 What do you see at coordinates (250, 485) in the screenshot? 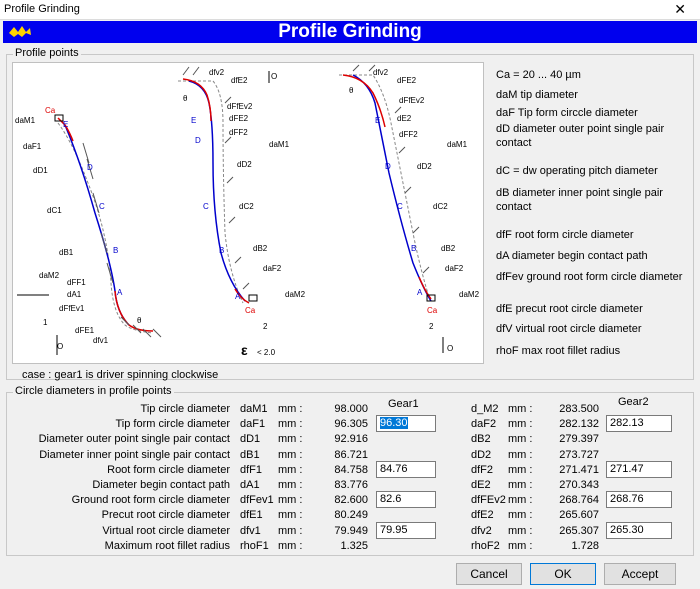
I see `row-symbol-gear1: dA1` at bounding box center [250, 485].